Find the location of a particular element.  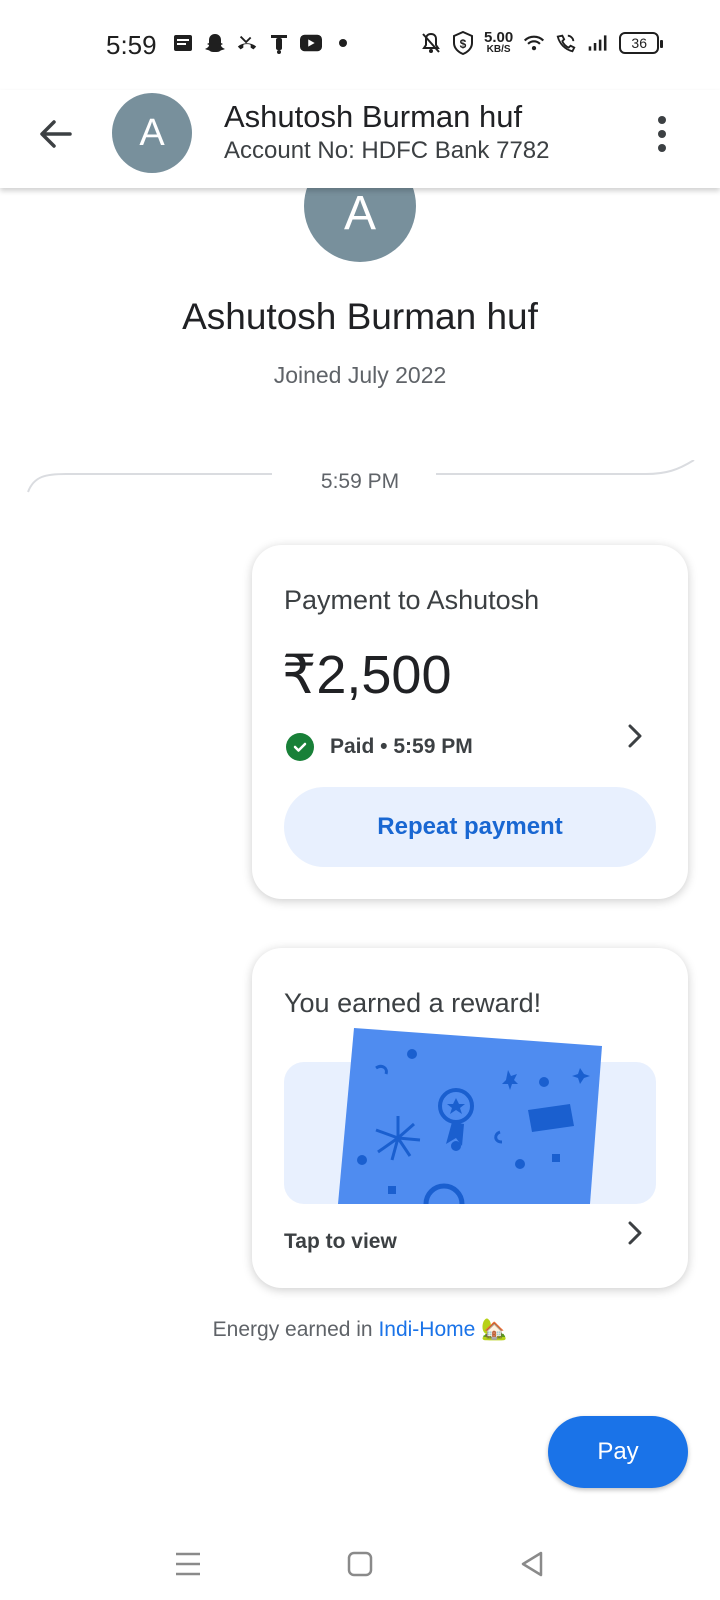

bike-icon is located at coordinates (279, 43).